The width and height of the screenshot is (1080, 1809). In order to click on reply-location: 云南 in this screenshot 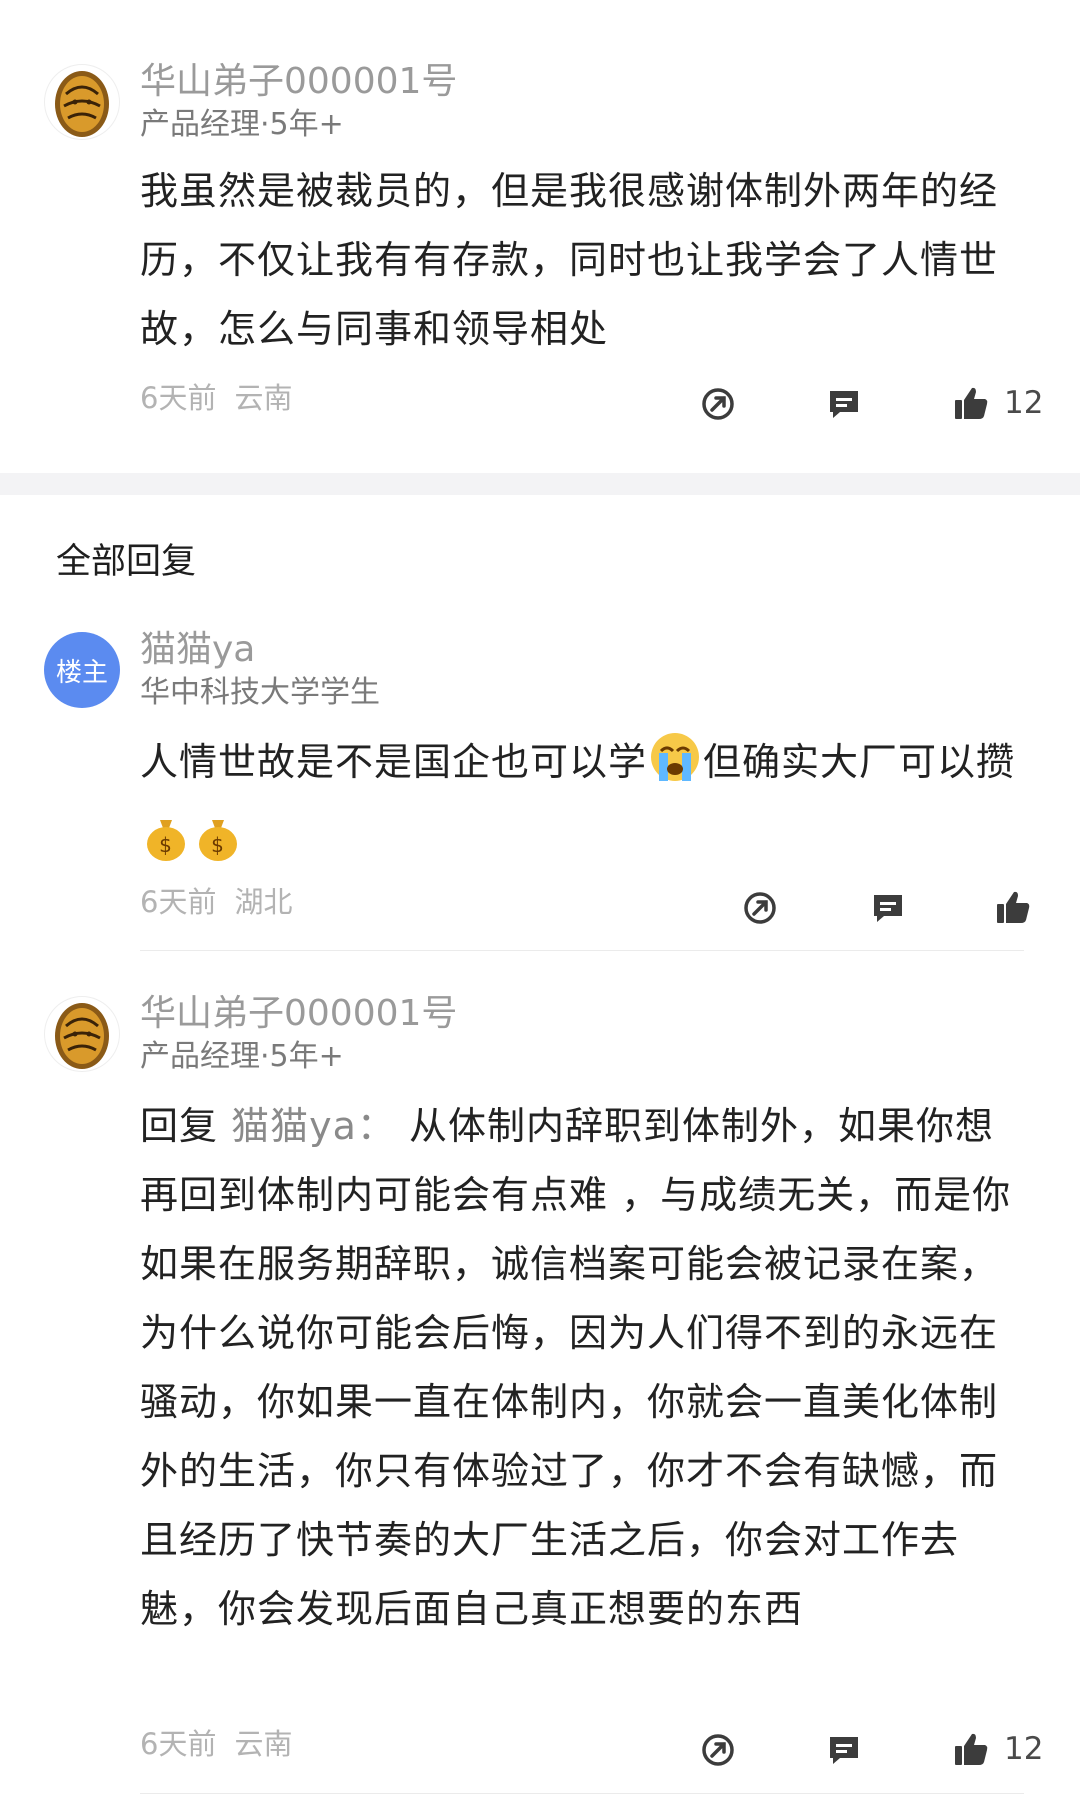, I will do `click(263, 1744)`.